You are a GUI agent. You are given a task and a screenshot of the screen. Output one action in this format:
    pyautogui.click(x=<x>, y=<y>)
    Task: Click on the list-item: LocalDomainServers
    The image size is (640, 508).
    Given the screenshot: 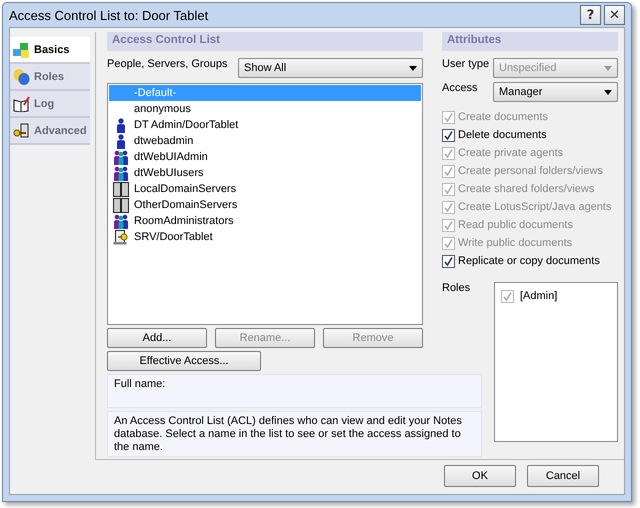 What is the action you would take?
    pyautogui.click(x=265, y=189)
    